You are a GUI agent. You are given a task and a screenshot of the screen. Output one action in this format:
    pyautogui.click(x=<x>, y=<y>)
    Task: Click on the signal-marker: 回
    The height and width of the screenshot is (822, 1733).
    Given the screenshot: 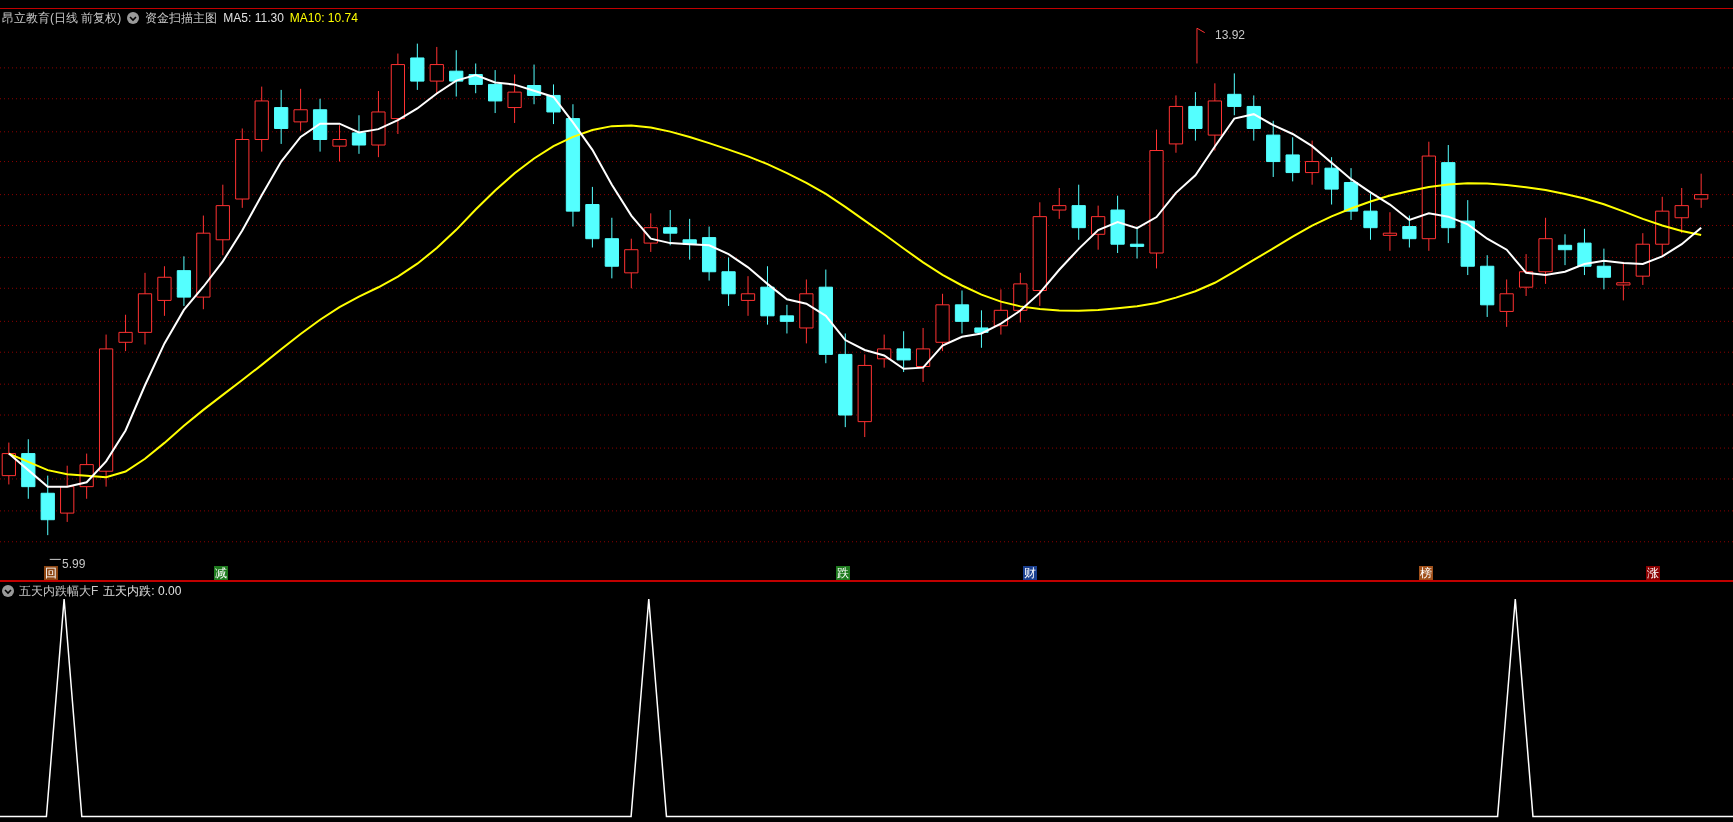 What is the action you would take?
    pyautogui.click(x=51, y=573)
    